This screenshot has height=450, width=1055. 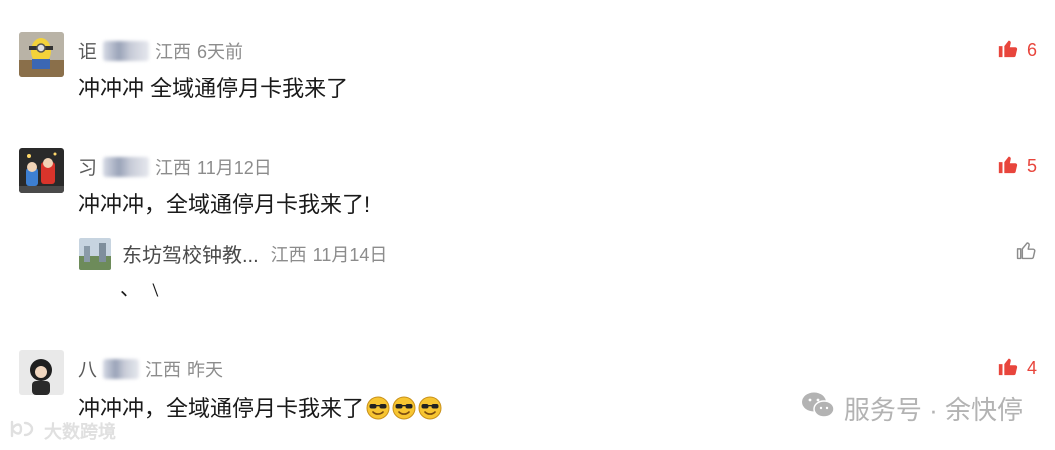 What do you see at coordinates (143, 289) in the screenshot?
I see `reply-text: 、 ﹨` at bounding box center [143, 289].